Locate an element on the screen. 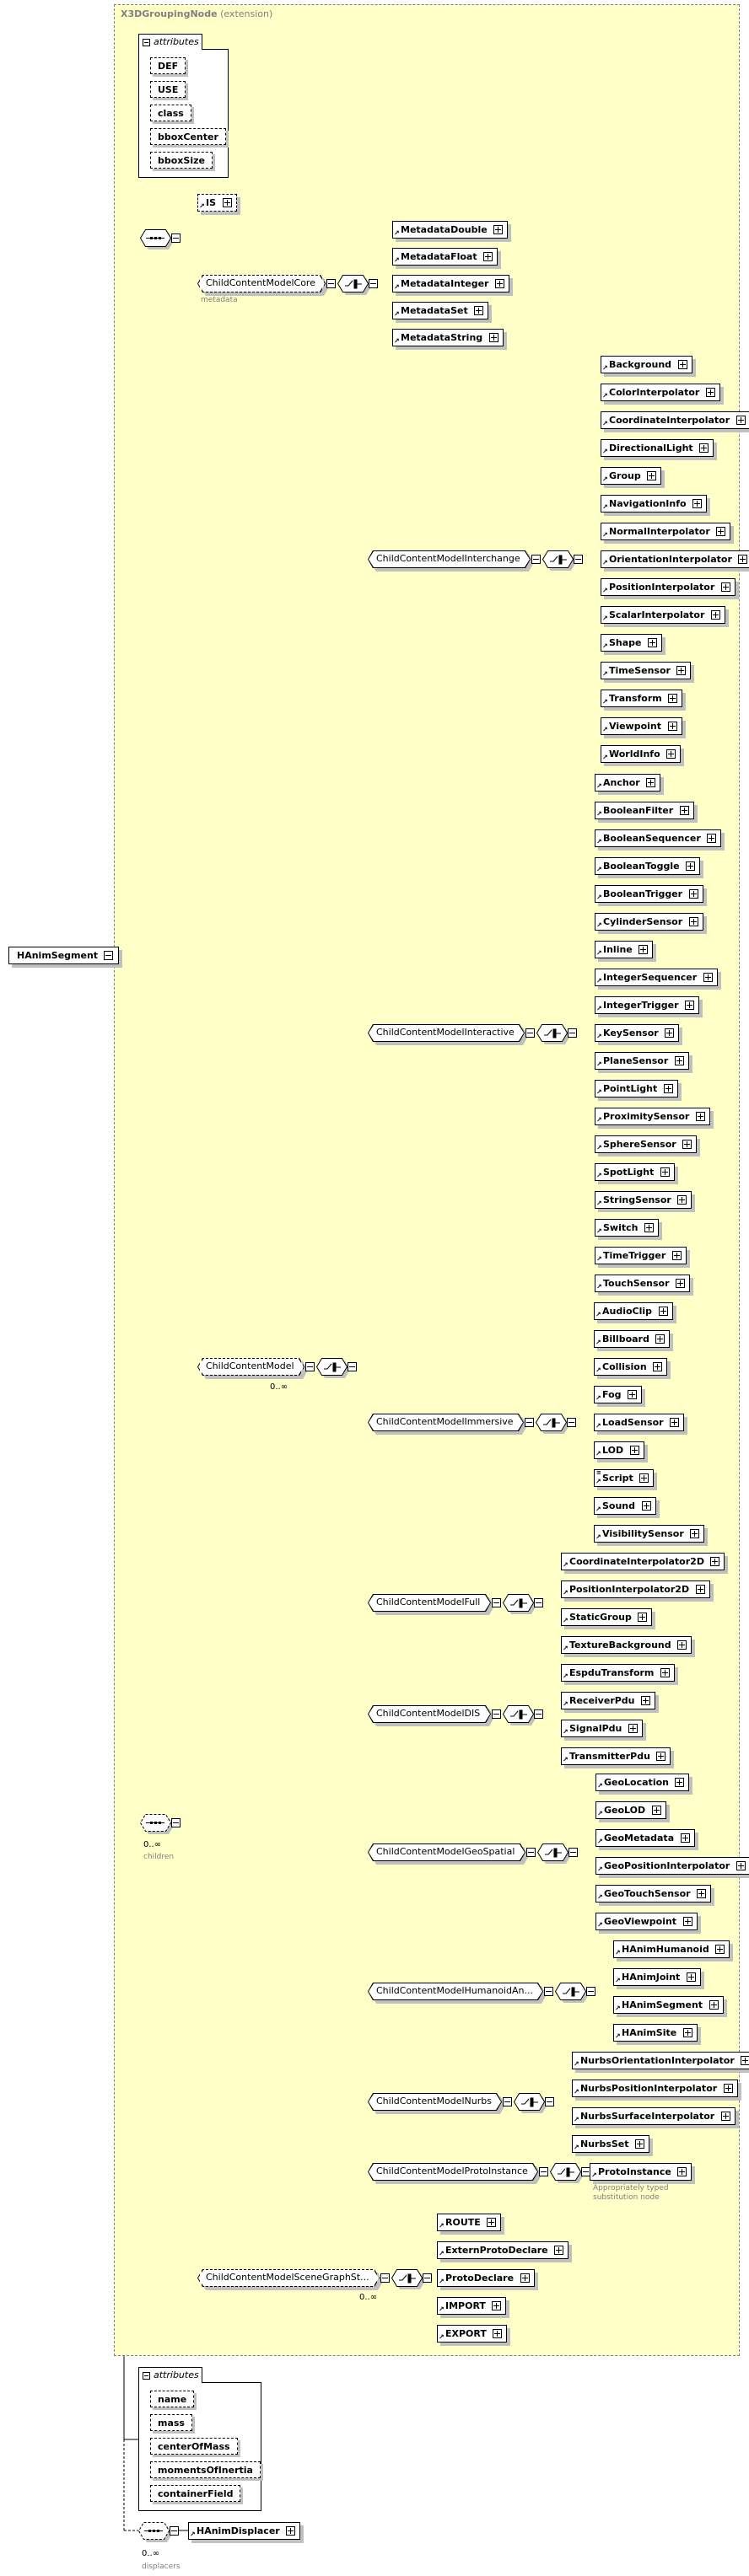 This screenshot has width=749, height=2576. element-boolean-filter: ↗ BooleanFilter is located at coordinates (644, 810).